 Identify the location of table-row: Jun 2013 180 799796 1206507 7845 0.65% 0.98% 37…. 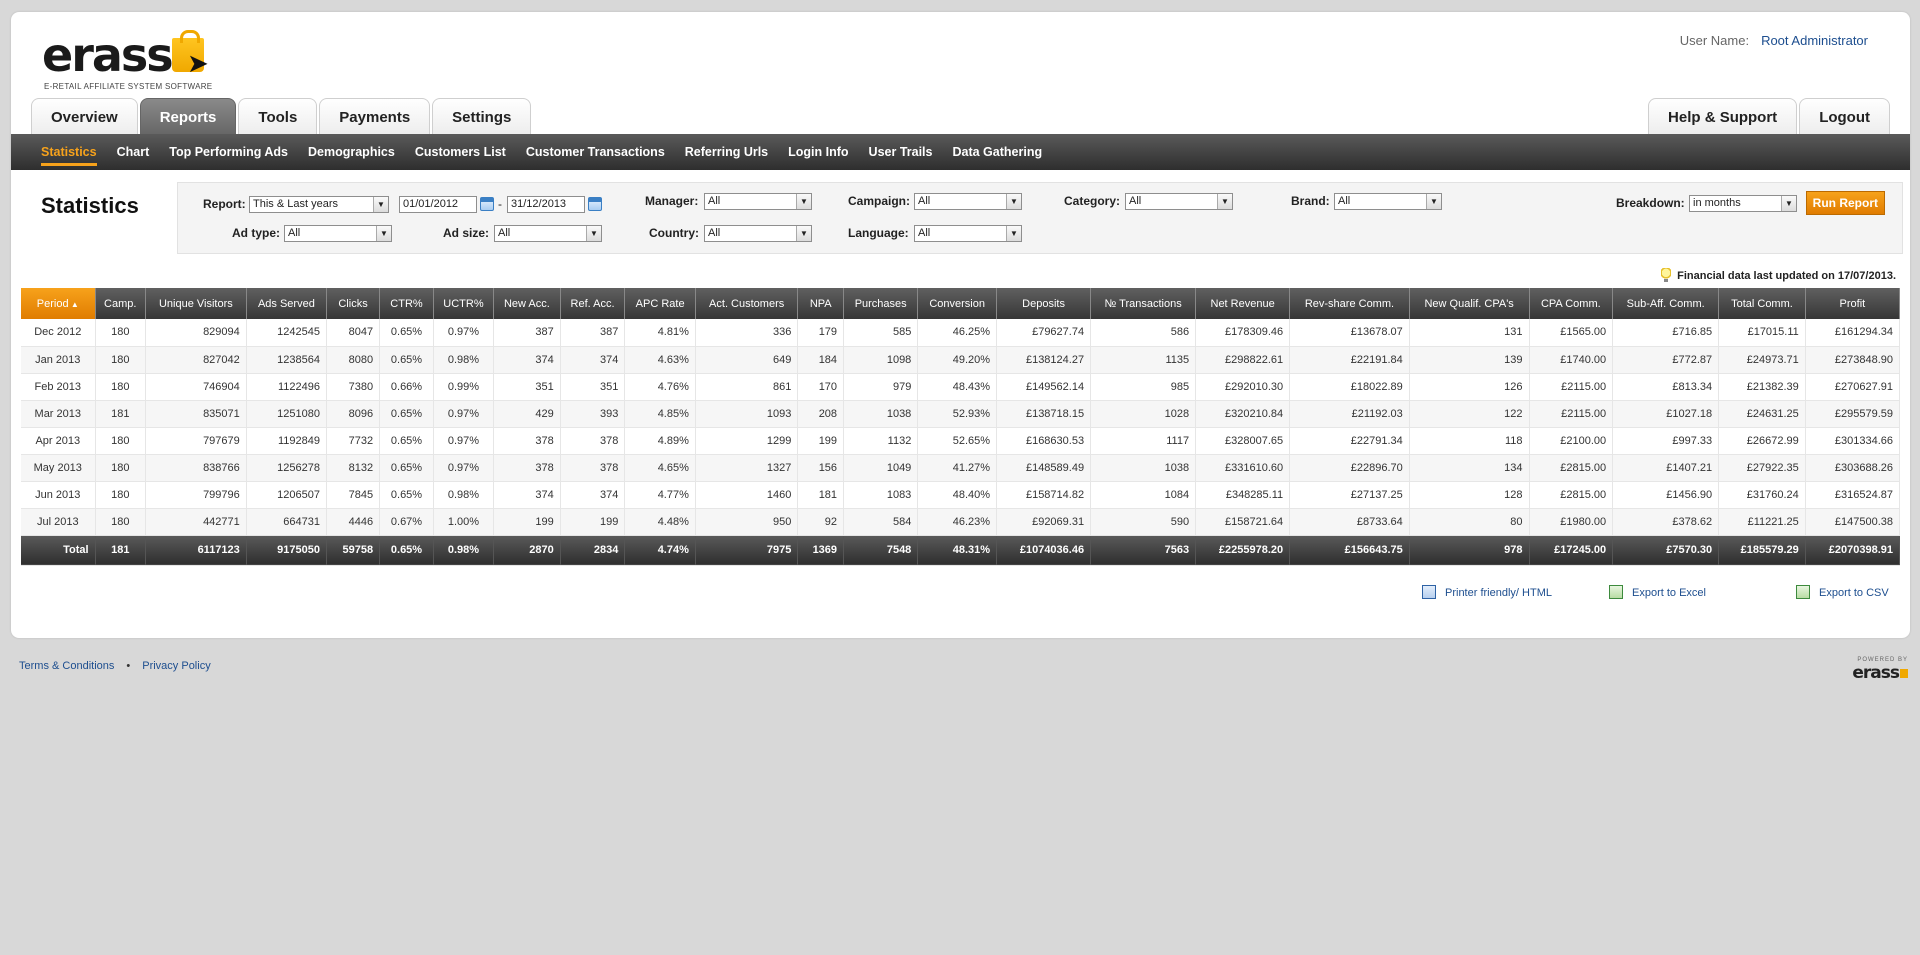
(961, 495).